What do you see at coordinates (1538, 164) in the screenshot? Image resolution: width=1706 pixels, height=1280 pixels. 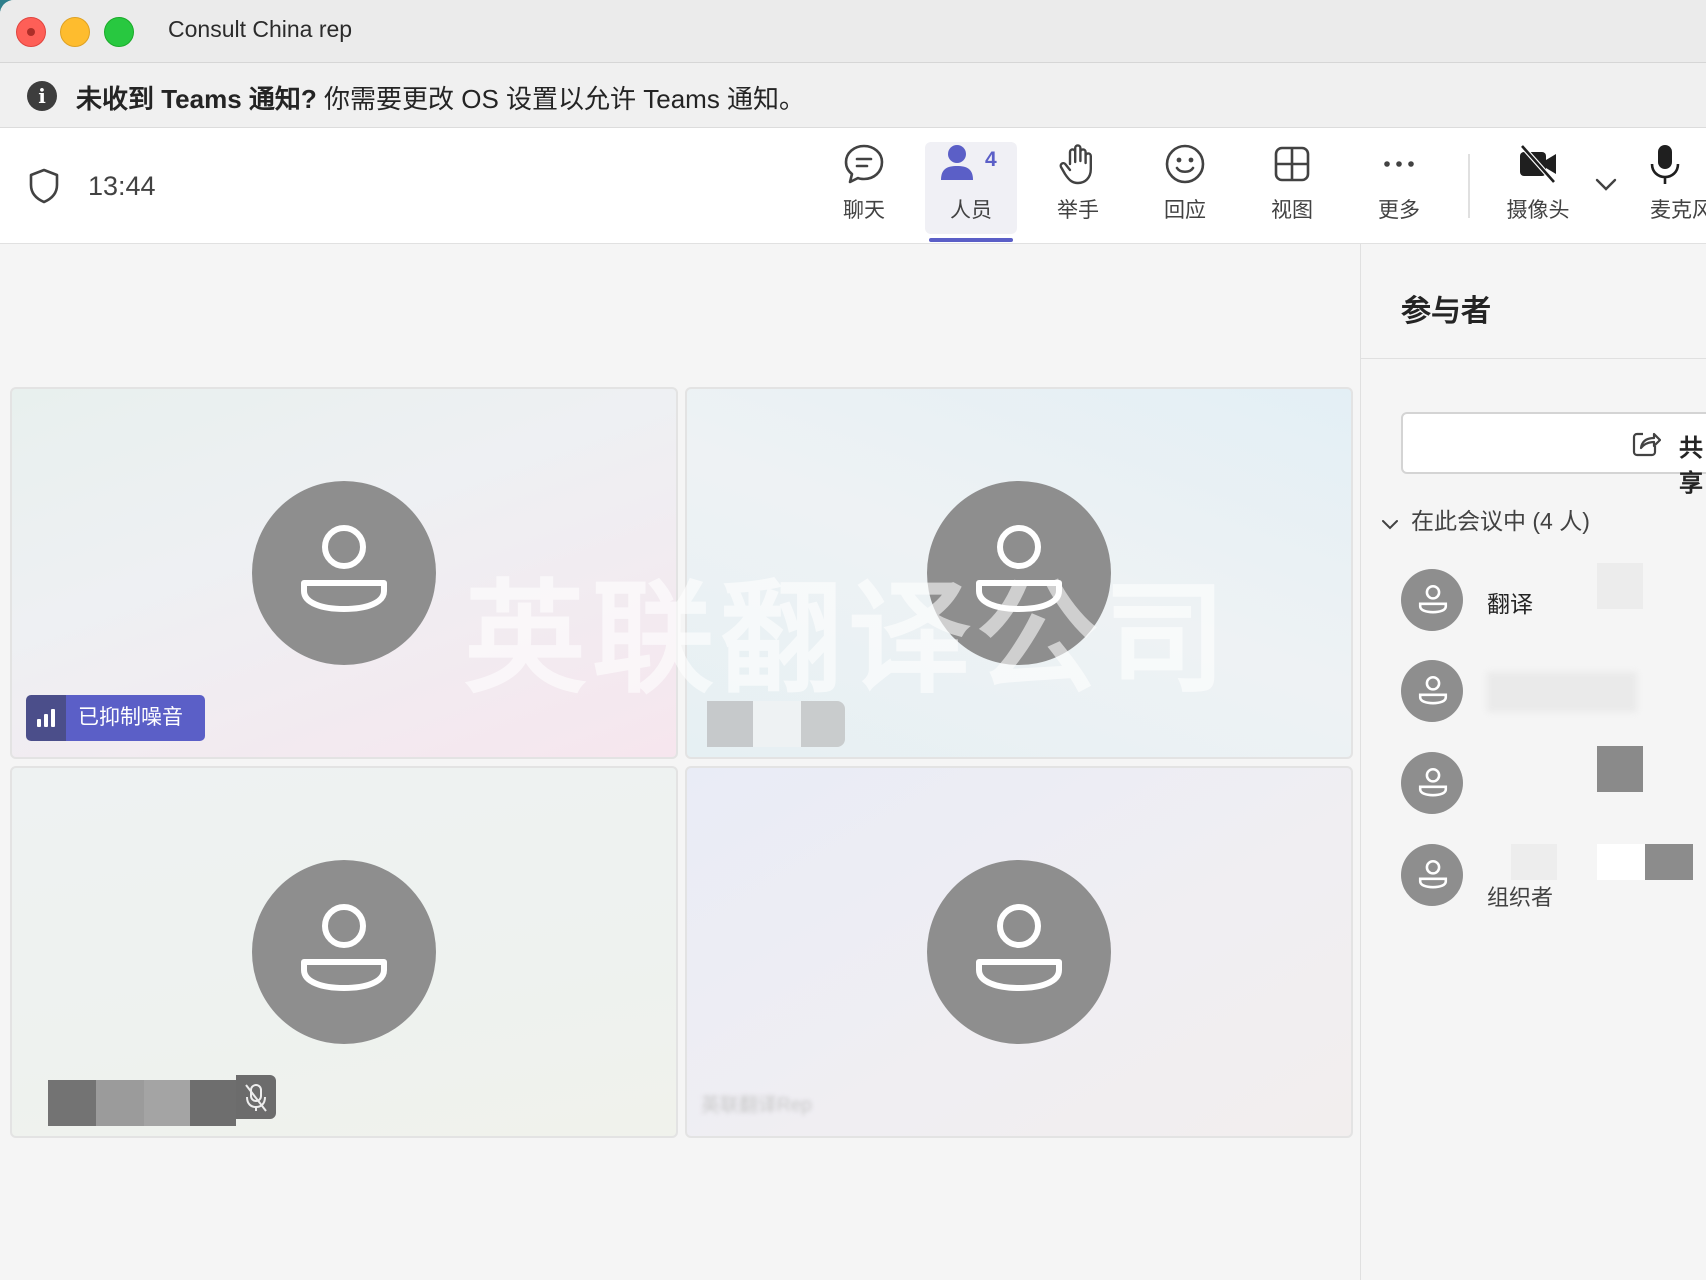 I see `camera-off-icon` at bounding box center [1538, 164].